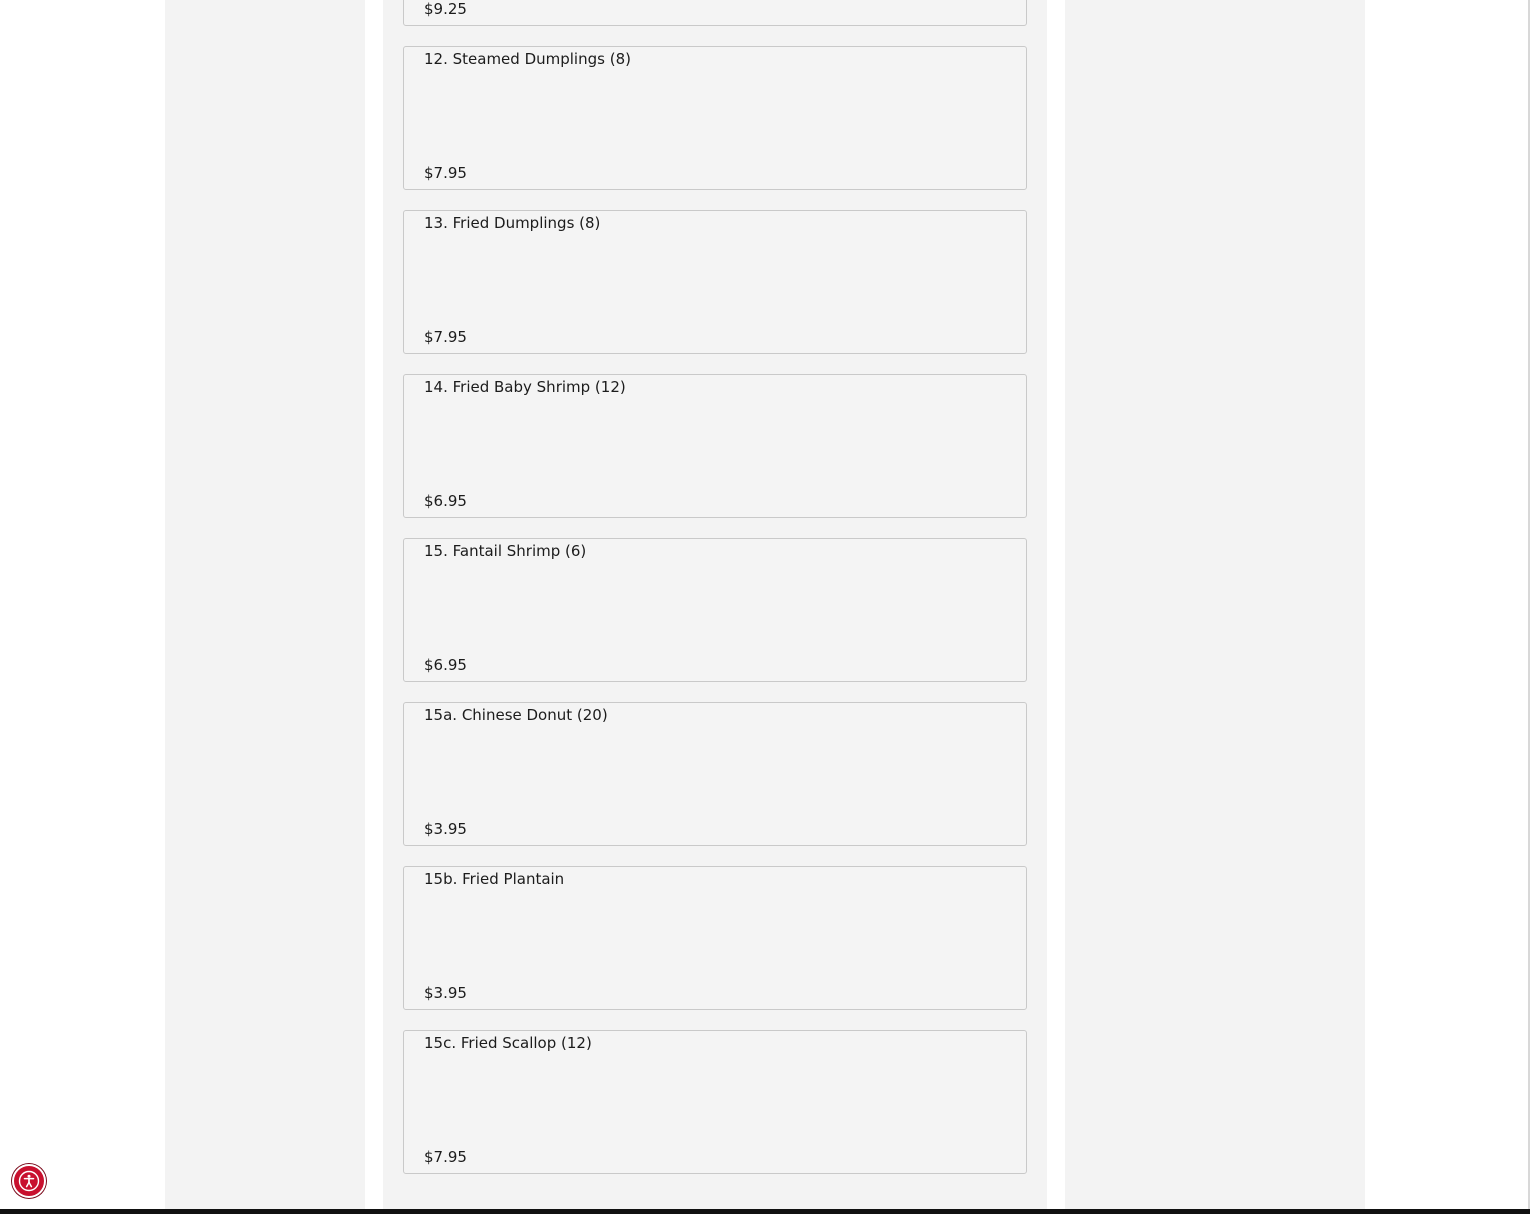 The height and width of the screenshot is (1214, 1530). What do you see at coordinates (265, 604) in the screenshot?
I see `left-column` at bounding box center [265, 604].